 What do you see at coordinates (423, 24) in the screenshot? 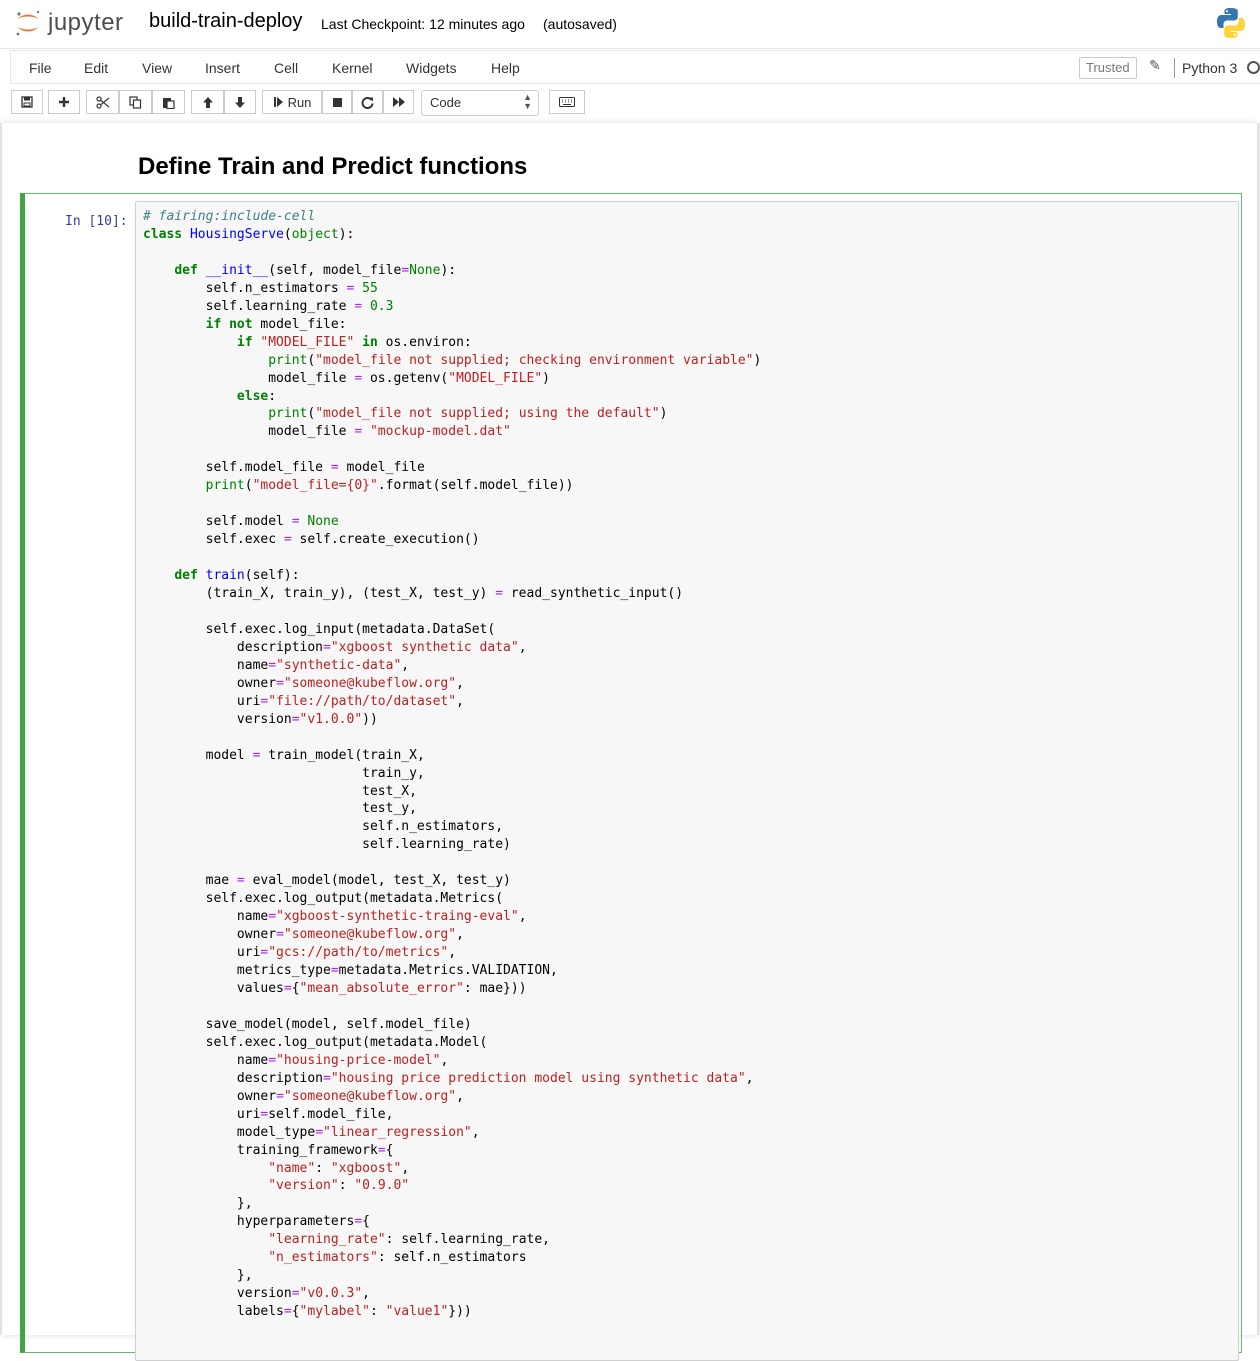
I see `checkpoint-status: Last Checkpoint: 12 minutes ago` at bounding box center [423, 24].